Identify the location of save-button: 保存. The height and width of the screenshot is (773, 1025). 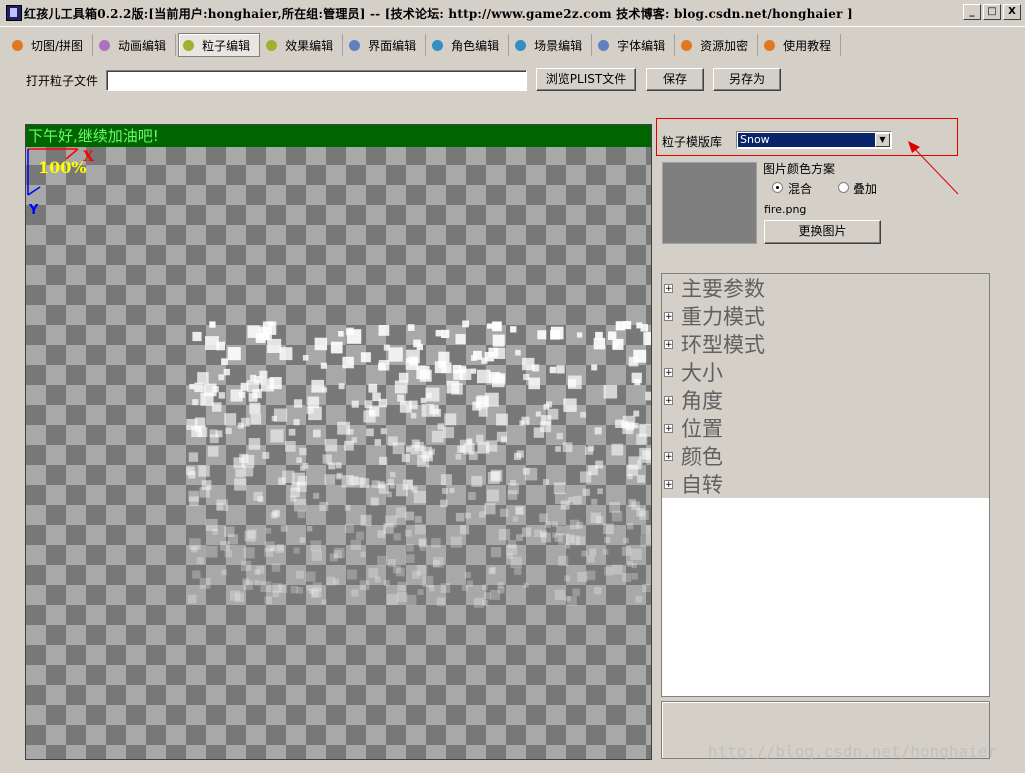
(675, 79).